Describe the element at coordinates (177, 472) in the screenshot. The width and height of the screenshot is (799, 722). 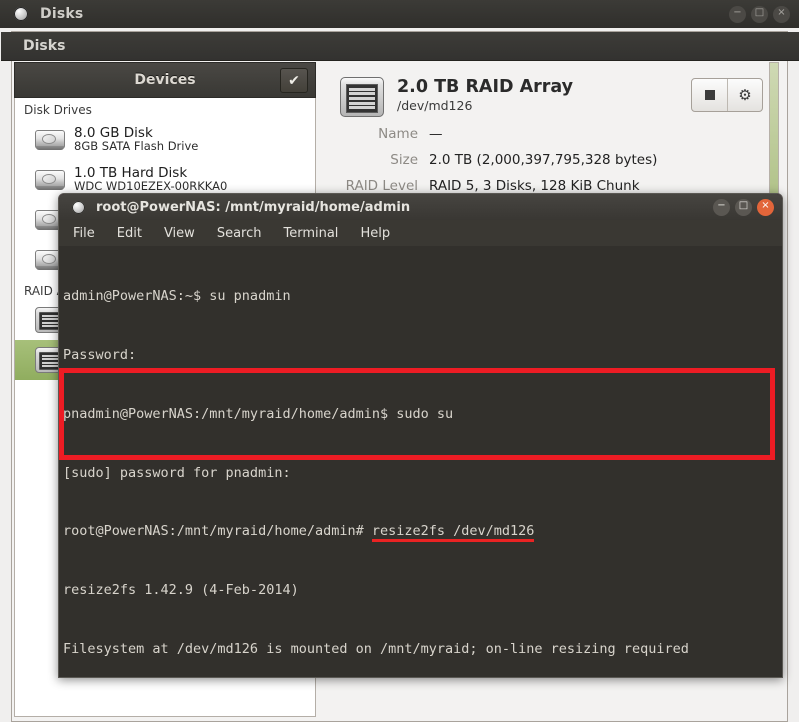
I see `terminal-line: [sudo] password for pnadmin:` at that location.